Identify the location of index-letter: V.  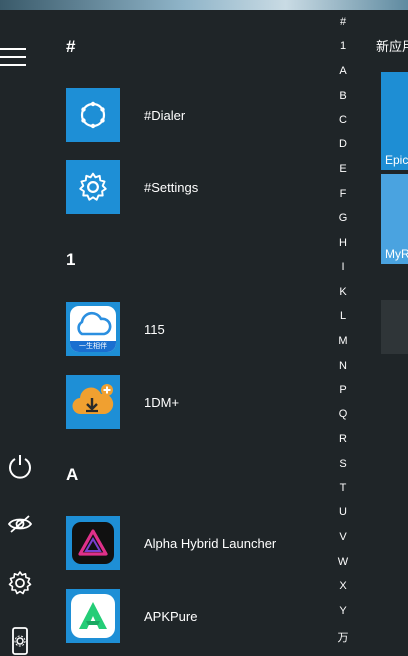
(343, 537).